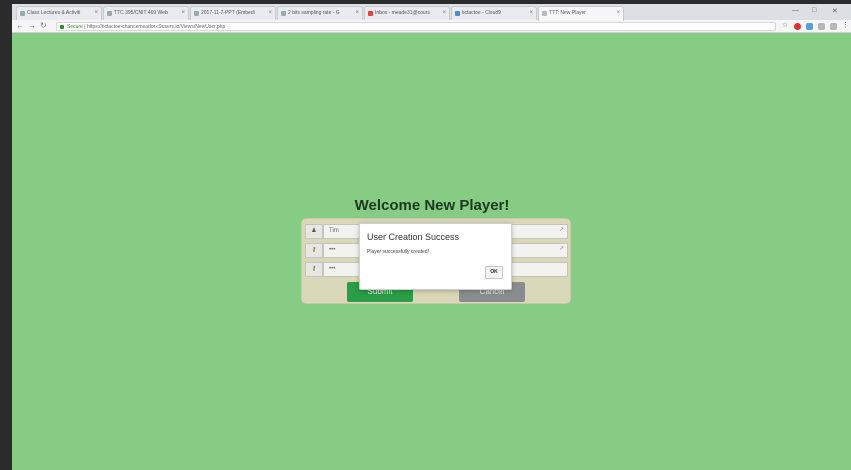 The image size is (851, 470). I want to click on tab-ppt: 2017-11-7-PPT (Embedi ×, so click(233, 13).